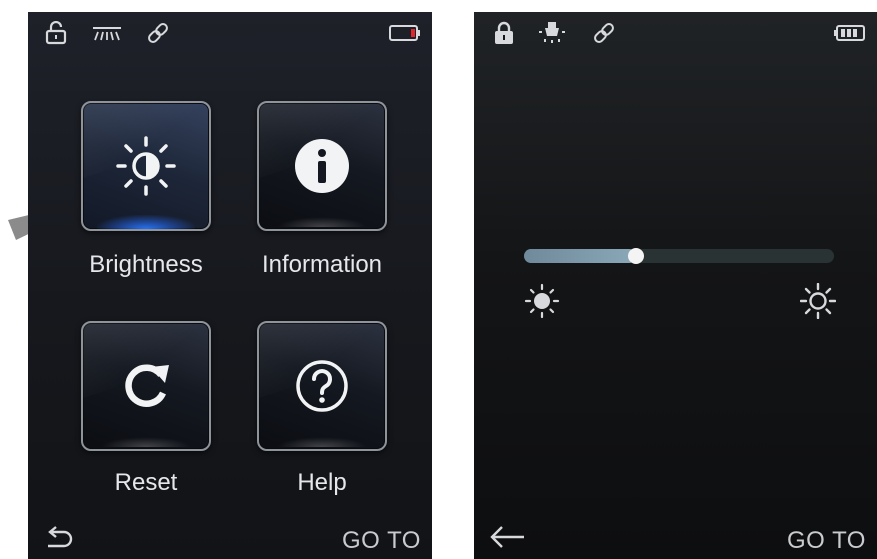 The width and height of the screenshot is (877, 559). I want to click on reset-label: Reset, so click(146, 482).